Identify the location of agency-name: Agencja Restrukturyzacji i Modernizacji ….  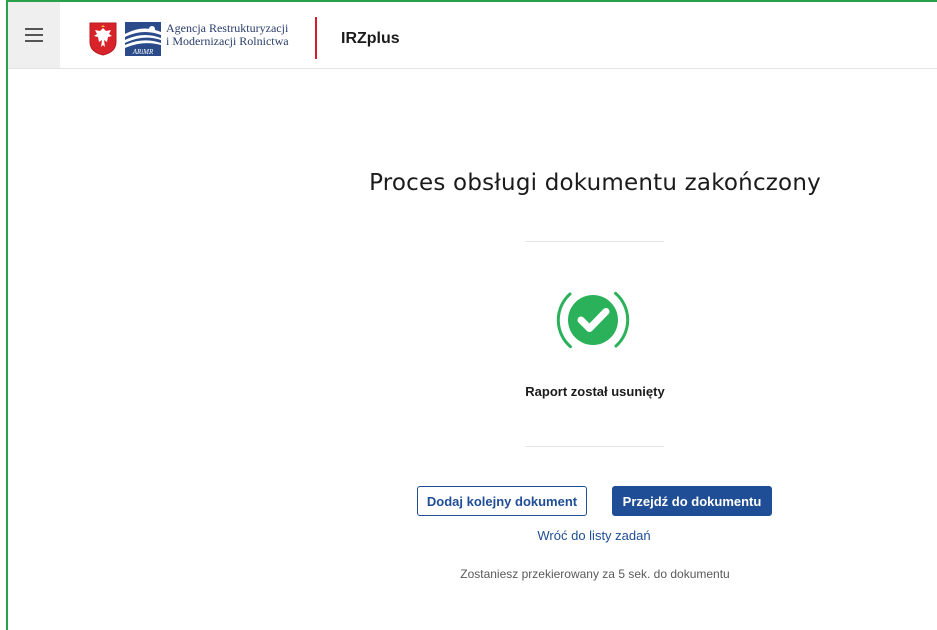
(227, 35).